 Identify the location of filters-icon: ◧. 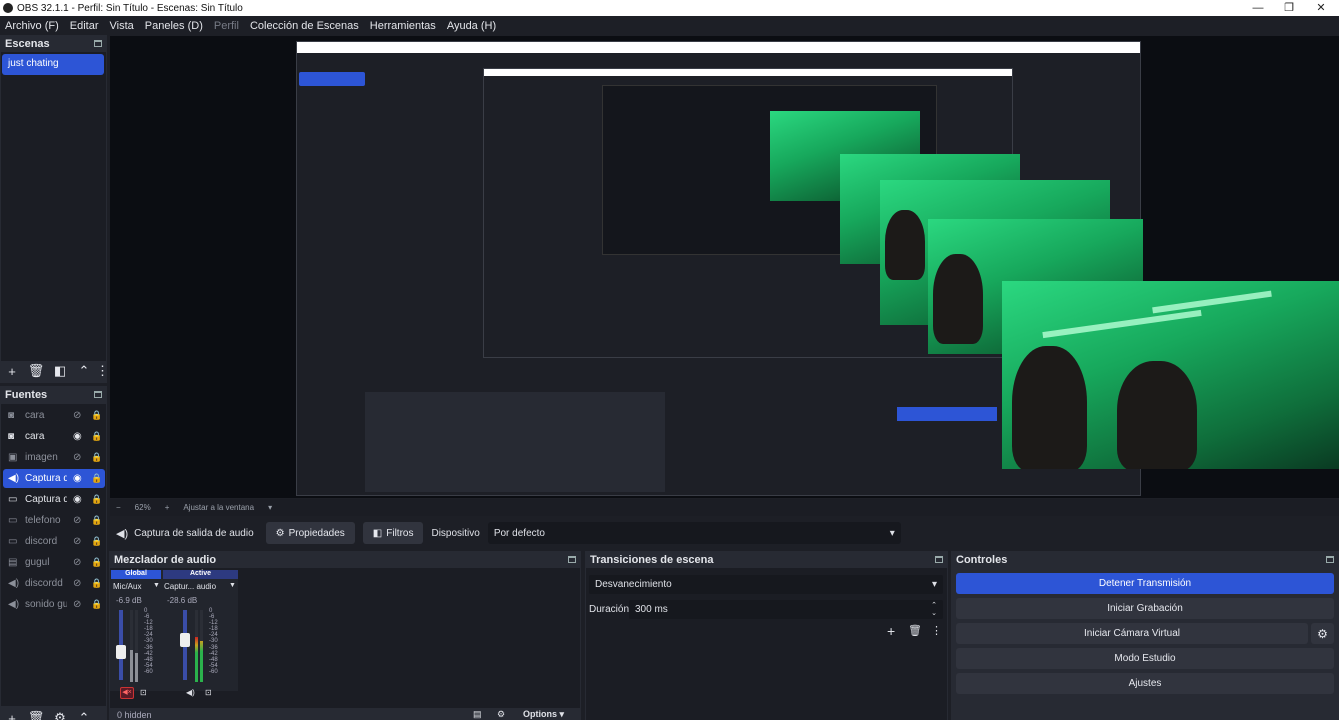
(60, 371).